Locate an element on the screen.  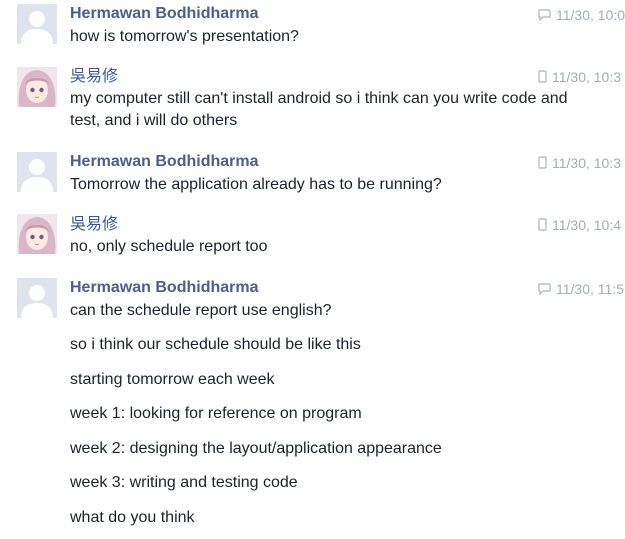
message-meta: 11/30, 10:4 is located at coordinates (581, 225).